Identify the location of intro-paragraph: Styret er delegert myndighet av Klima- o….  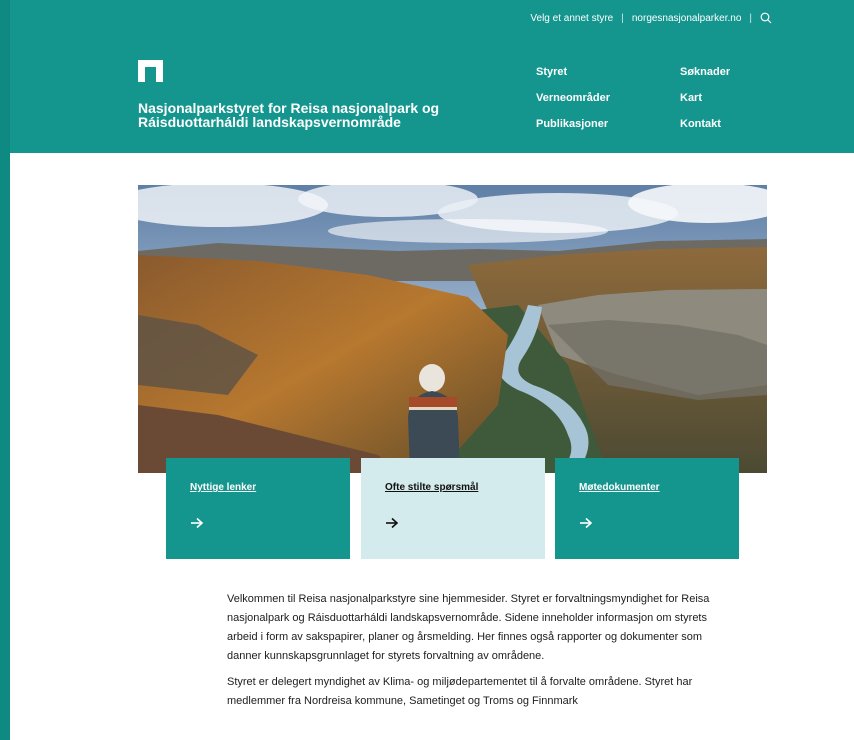
(460, 691).